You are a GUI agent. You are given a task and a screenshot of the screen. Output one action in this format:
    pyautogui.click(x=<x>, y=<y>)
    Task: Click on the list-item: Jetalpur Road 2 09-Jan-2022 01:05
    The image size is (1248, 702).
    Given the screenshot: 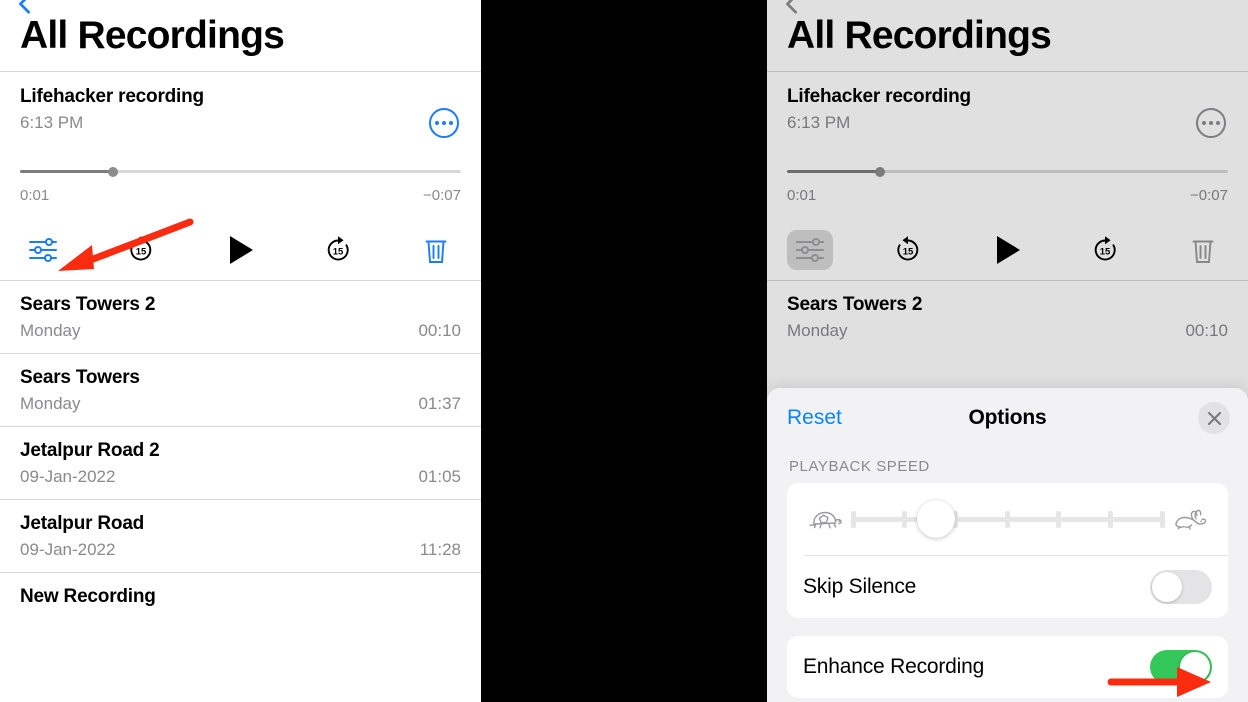 What is the action you would take?
    pyautogui.click(x=240, y=463)
    